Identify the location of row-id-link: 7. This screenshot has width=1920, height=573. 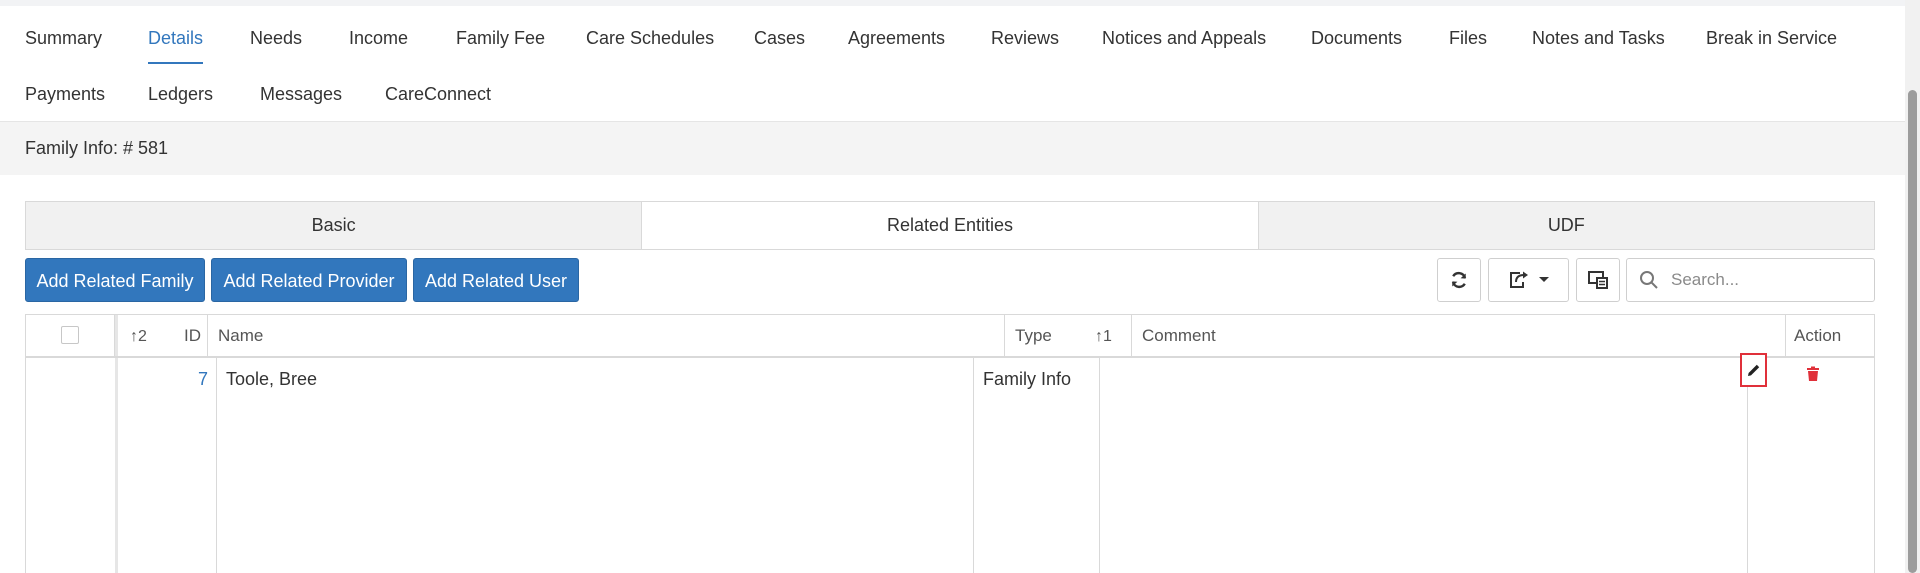
(192, 379).